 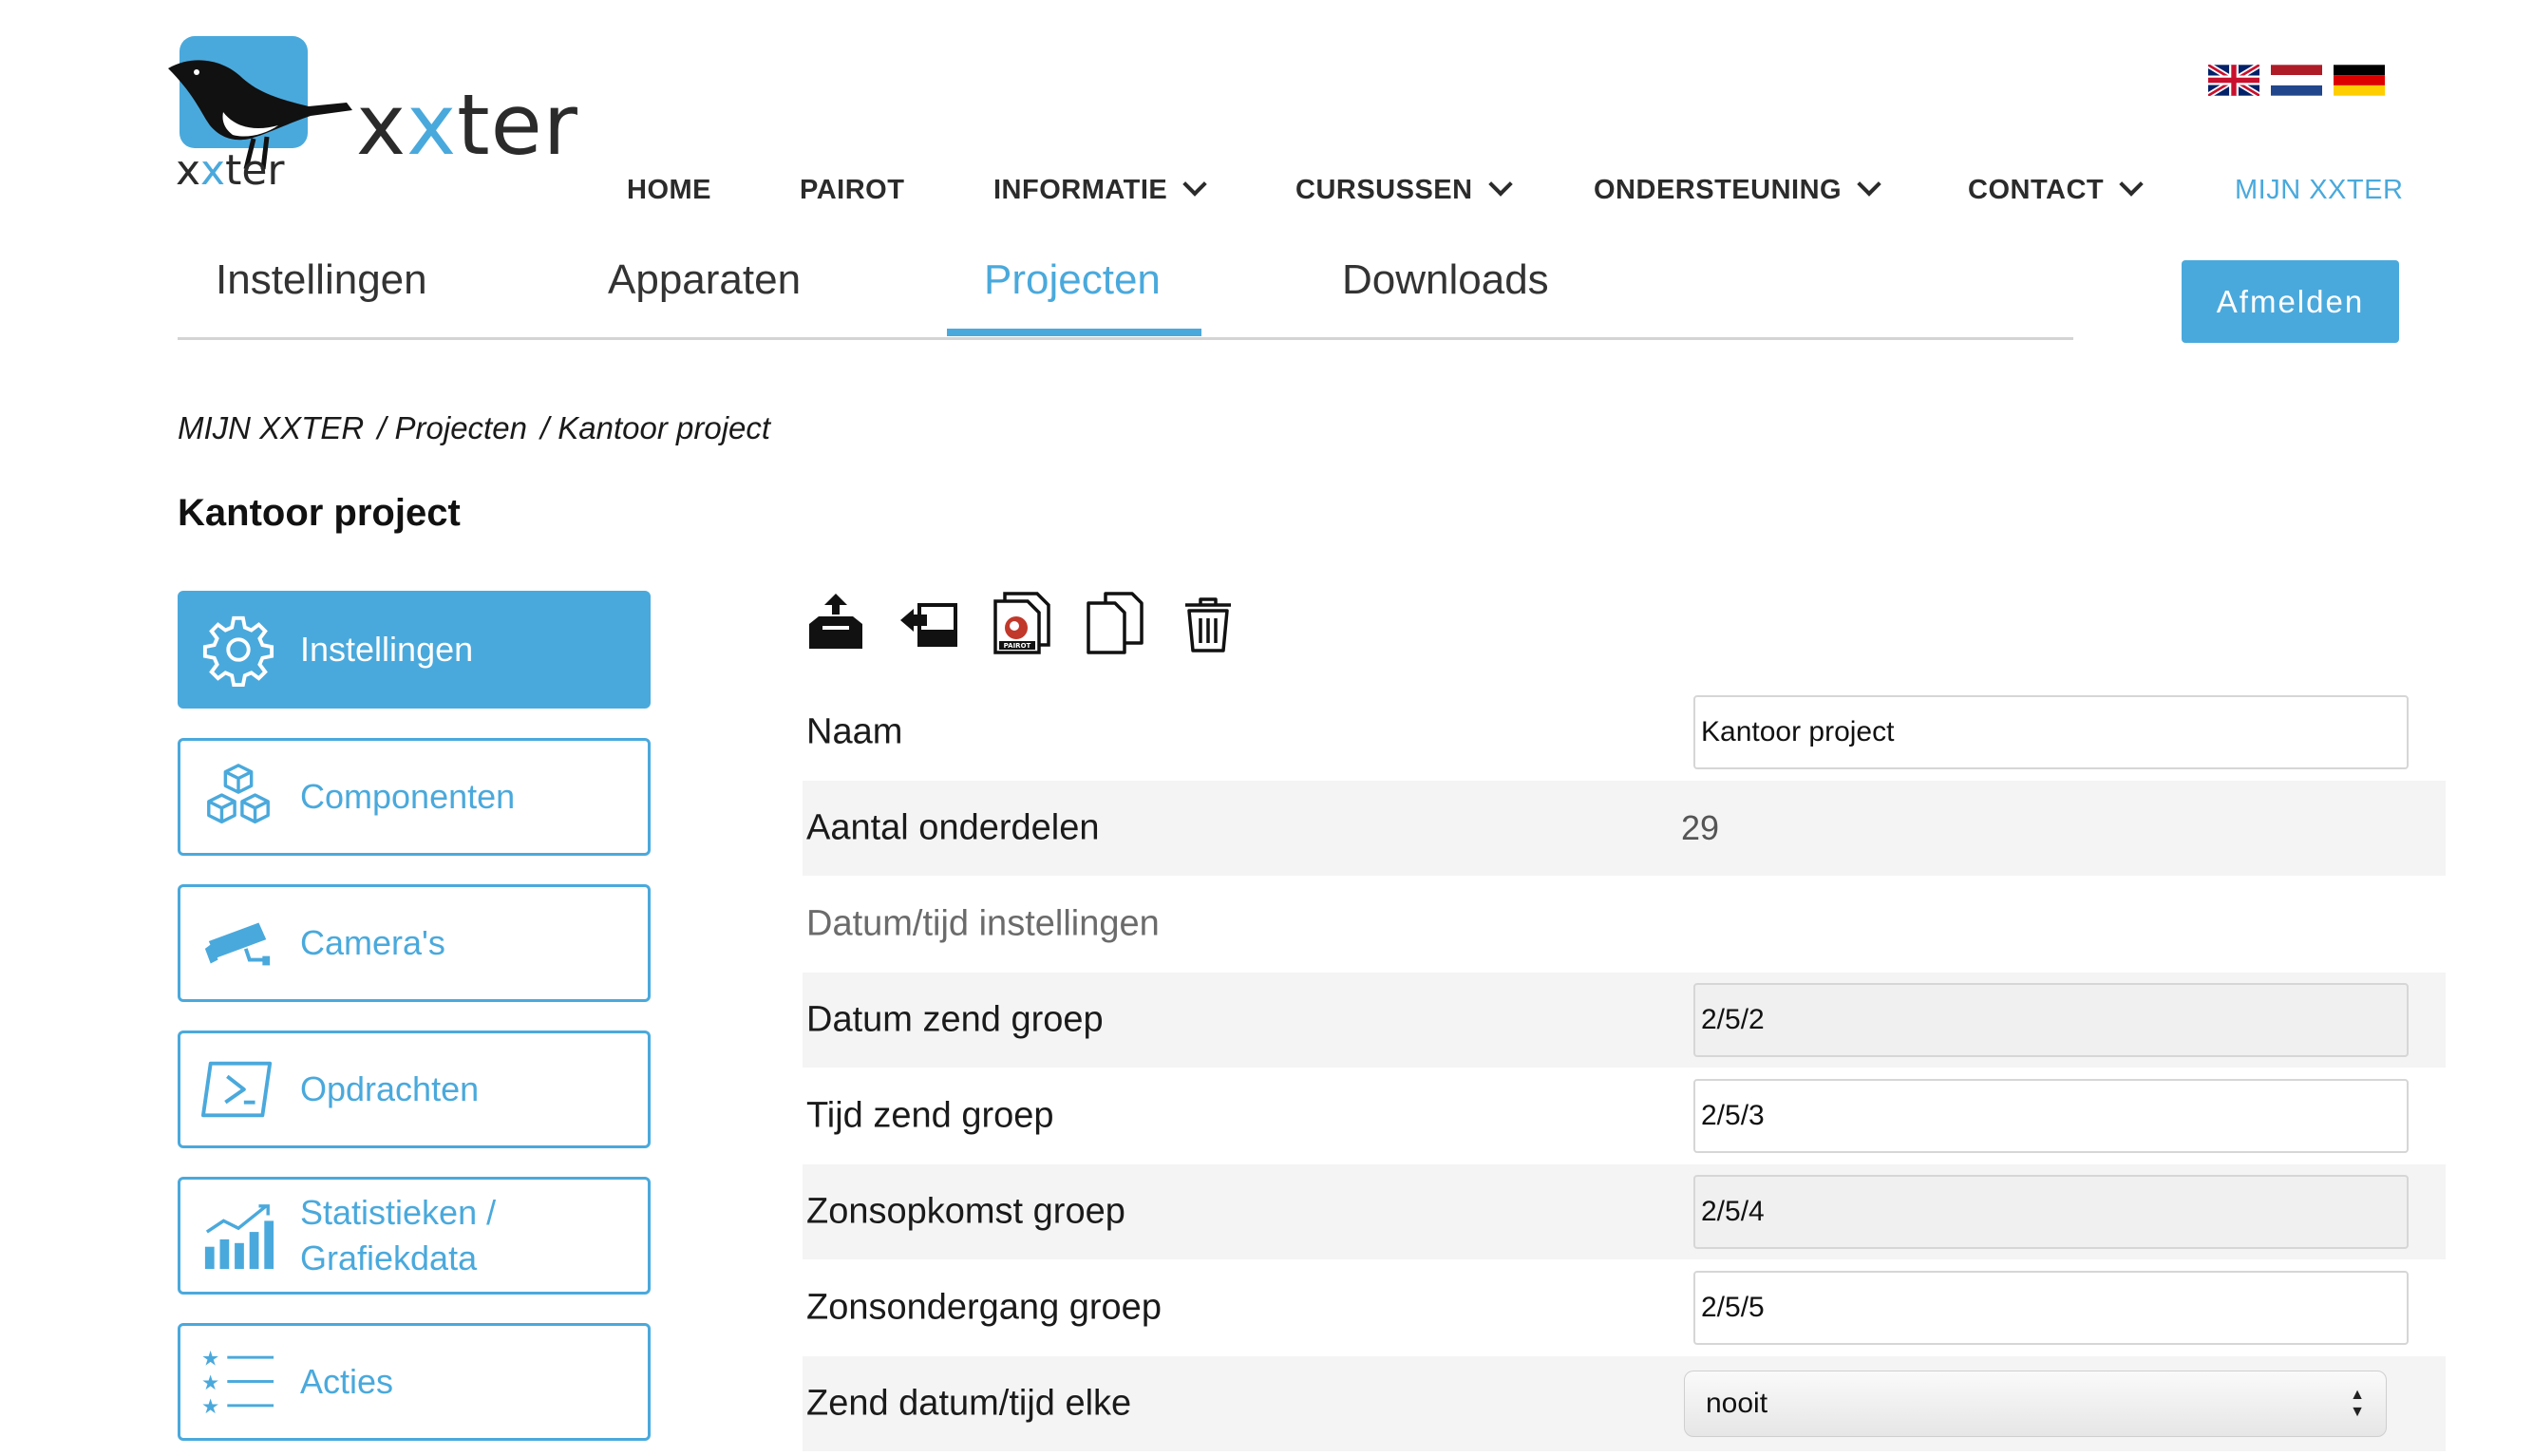 I want to click on breadcrumb: MIJN XXTER / Projecten / Kantoor project, so click(x=481, y=428).